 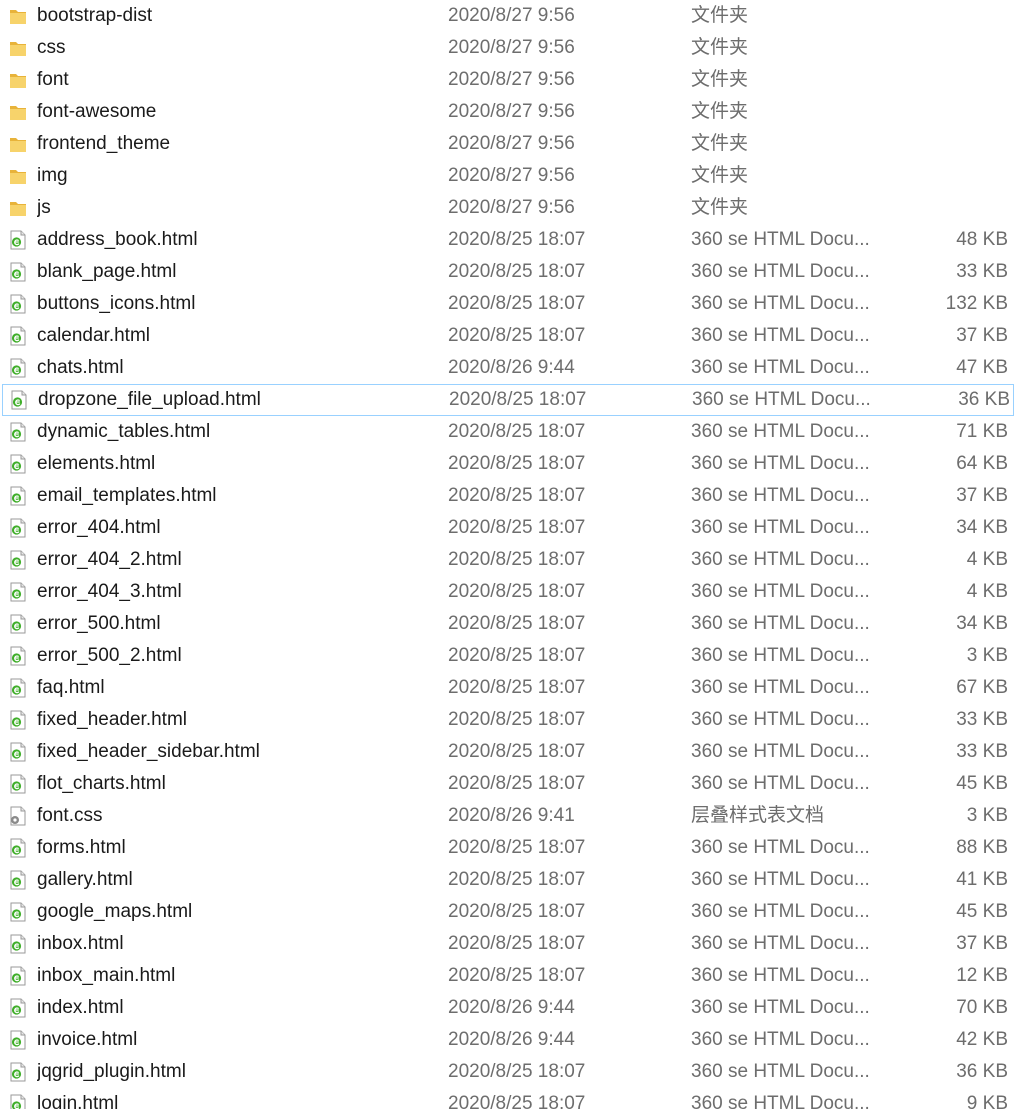 I want to click on file-row: frontend_theme 2020/8/27 9:56 文件夹, so click(x=513, y=144).